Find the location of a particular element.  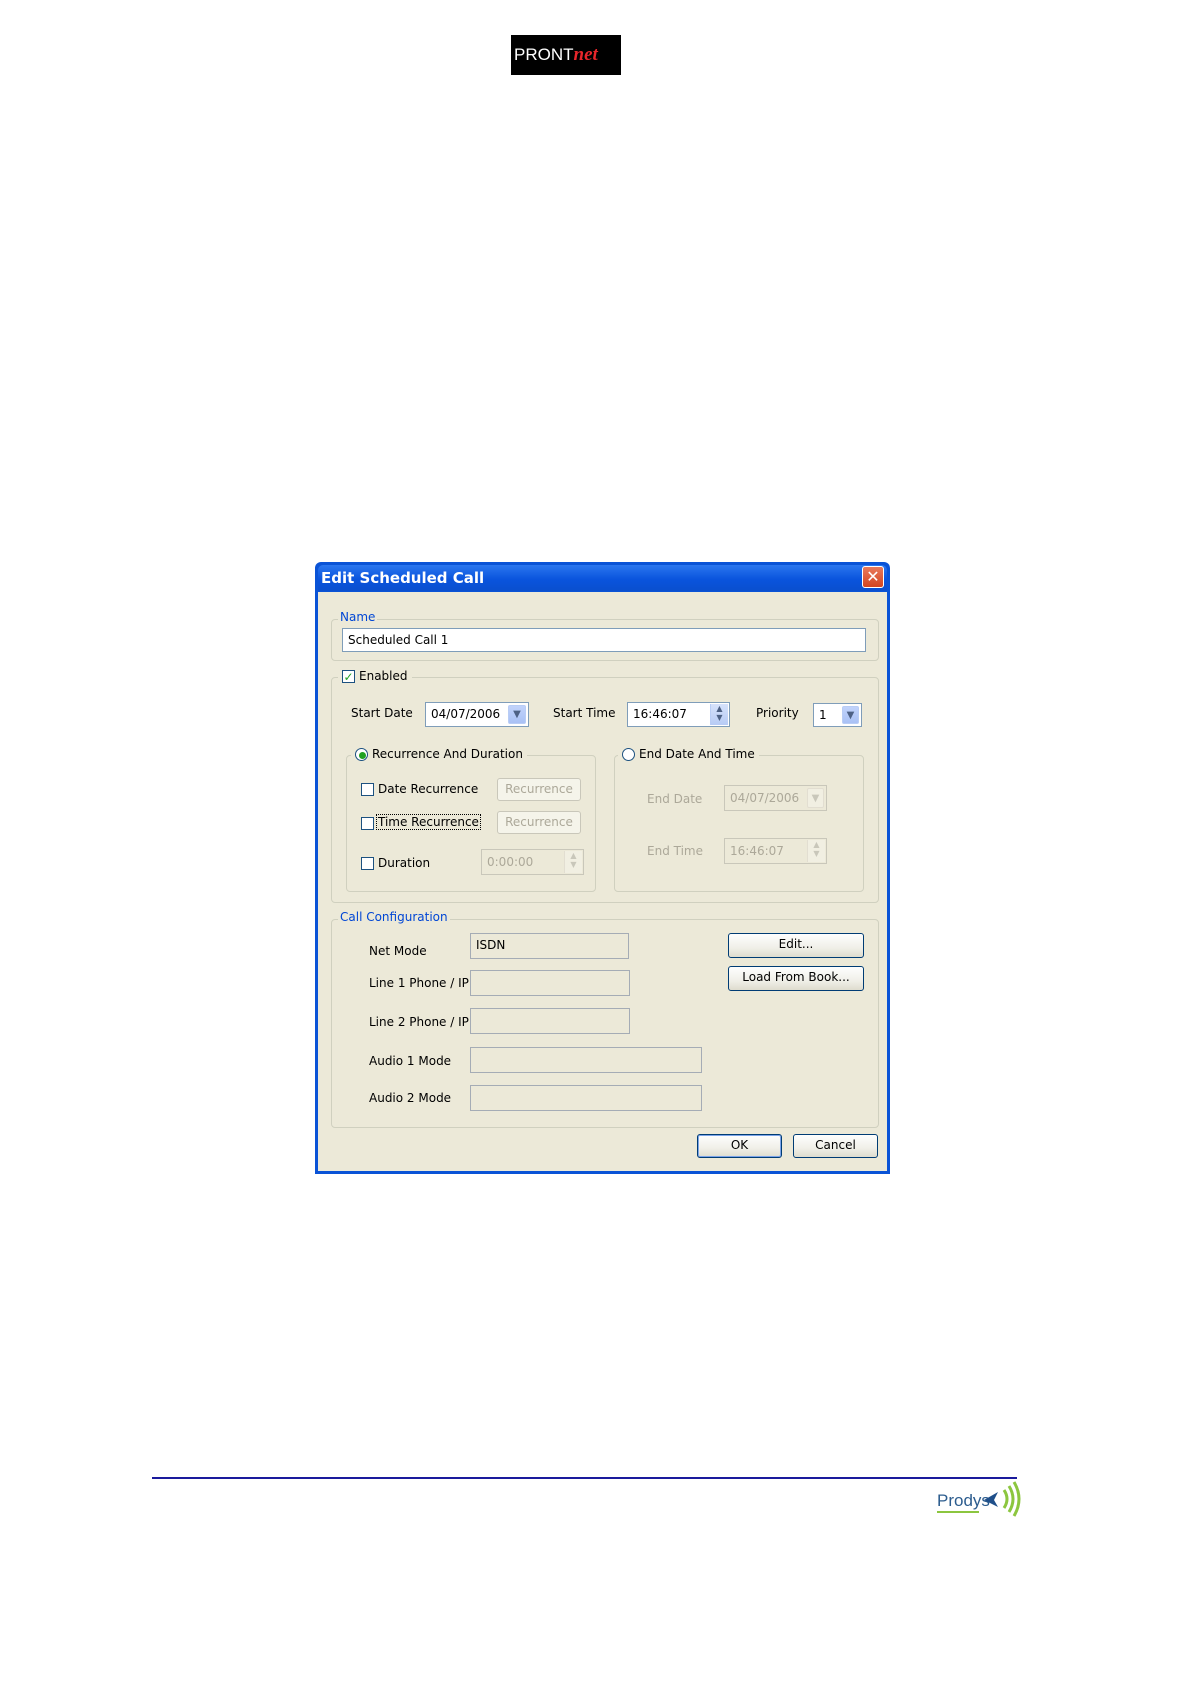

start-date-dropdown-icon: ▼ is located at coordinates (517, 714).